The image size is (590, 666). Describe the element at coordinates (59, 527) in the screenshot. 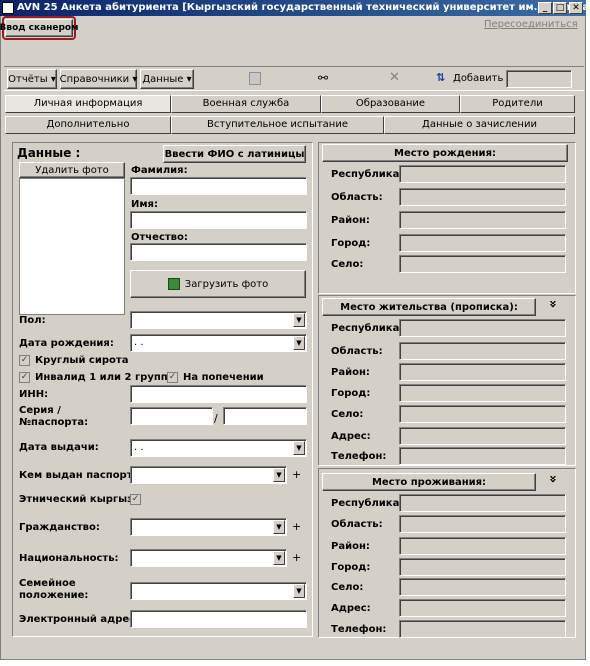

I see `citizenship-label: Гражданство:` at that location.